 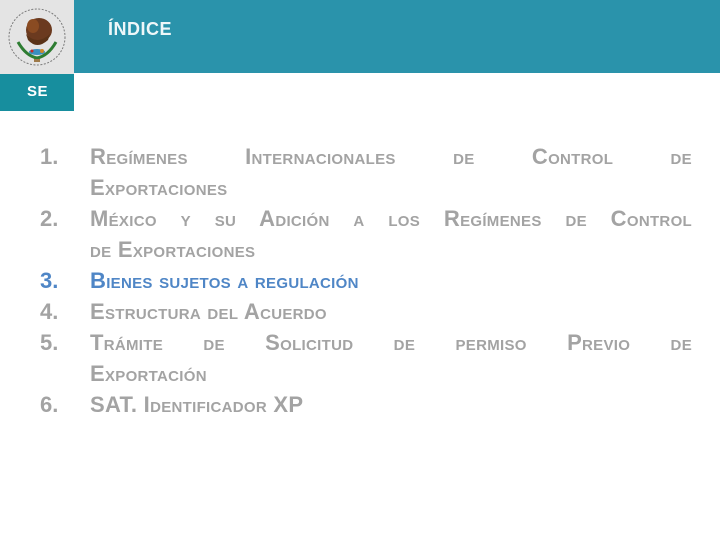 I want to click on agency-badge: SE, so click(x=37, y=92).